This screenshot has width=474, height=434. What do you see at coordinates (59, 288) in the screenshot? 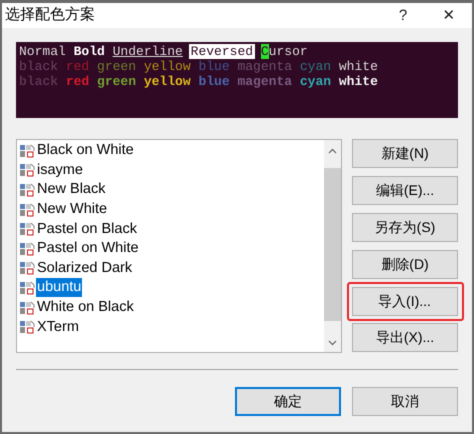
I see `scheme-item: ubuntu` at bounding box center [59, 288].